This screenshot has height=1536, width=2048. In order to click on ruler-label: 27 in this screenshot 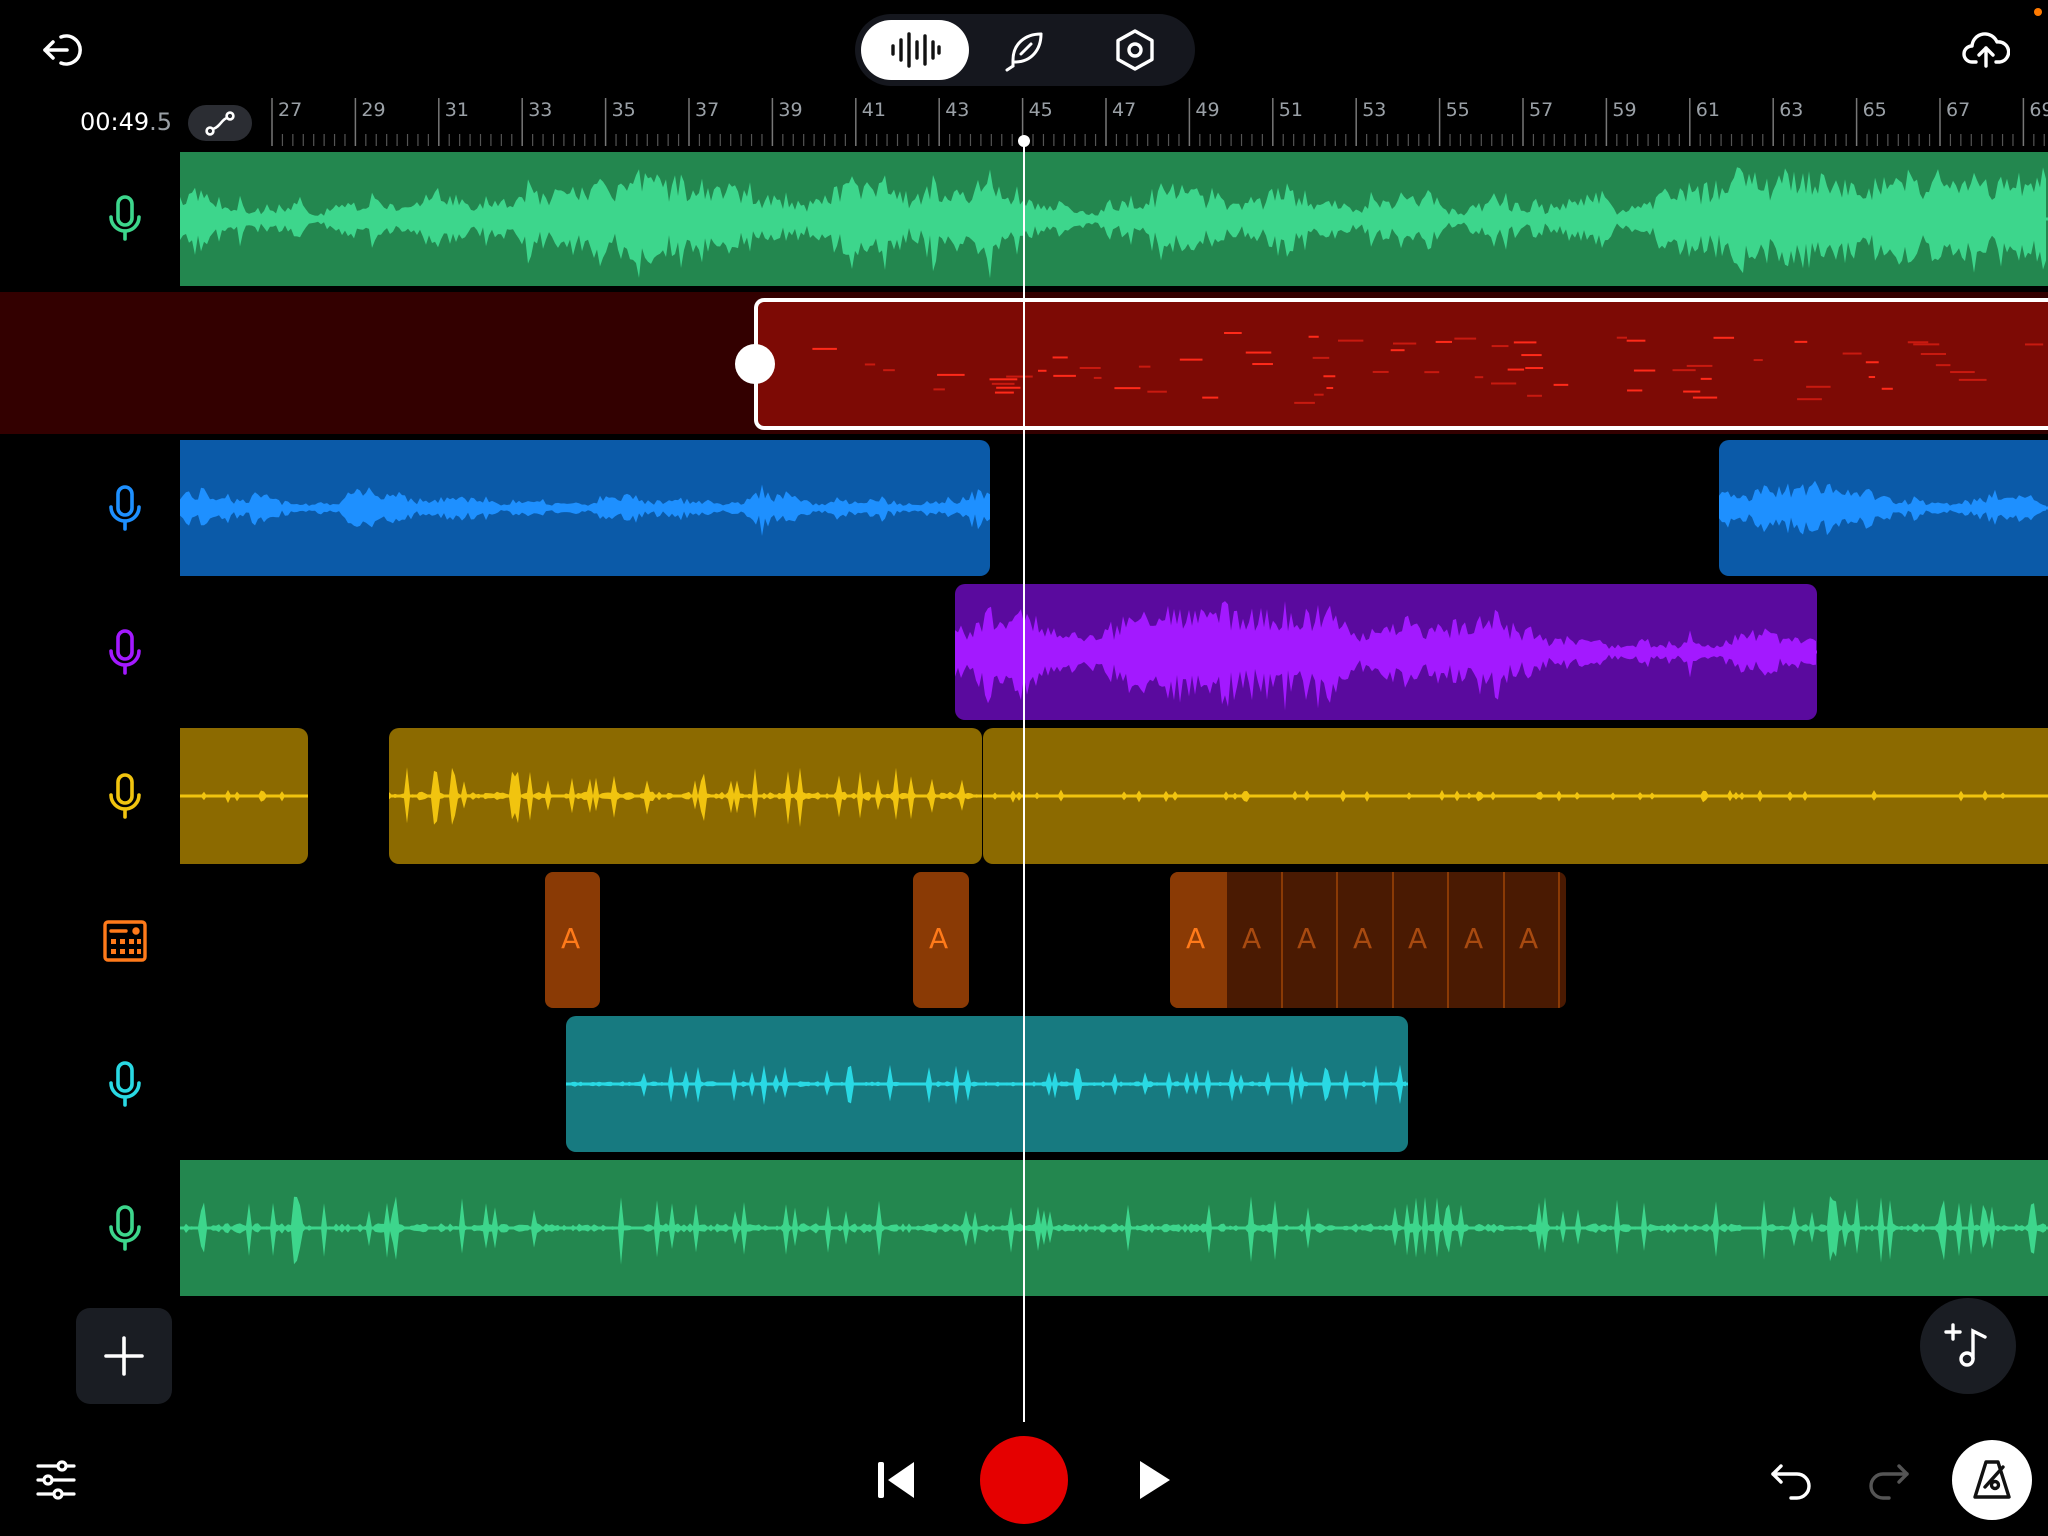, I will do `click(290, 110)`.